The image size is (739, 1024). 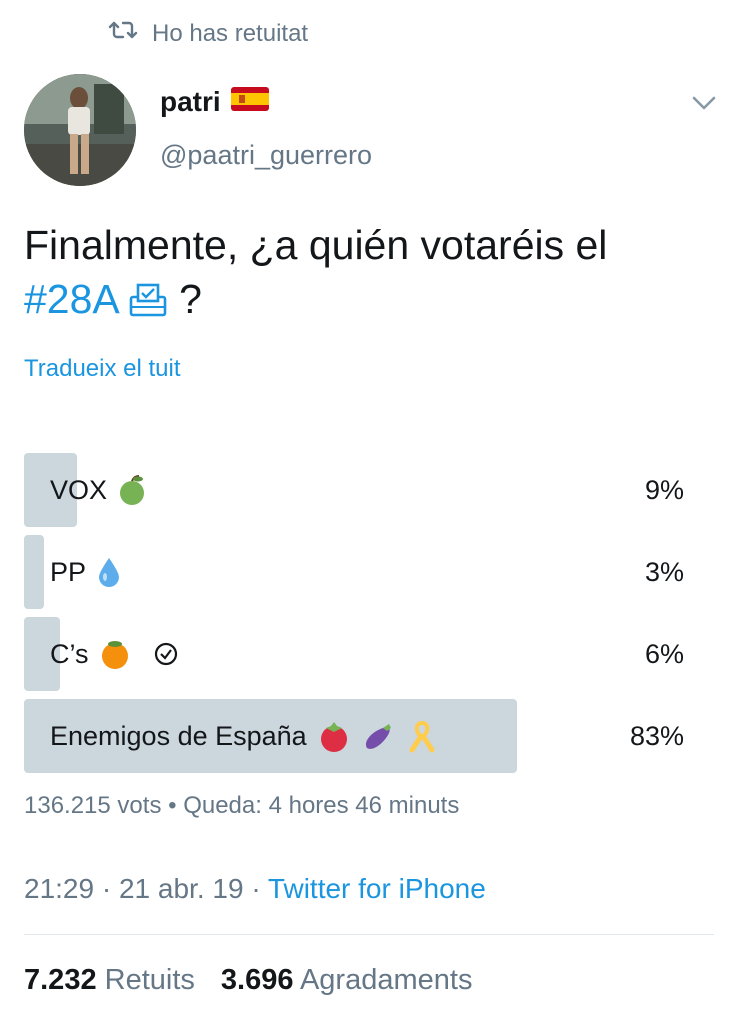 I want to click on tweet-stats: 7.232 Retuits 3.696 Agradaments, so click(x=248, y=980).